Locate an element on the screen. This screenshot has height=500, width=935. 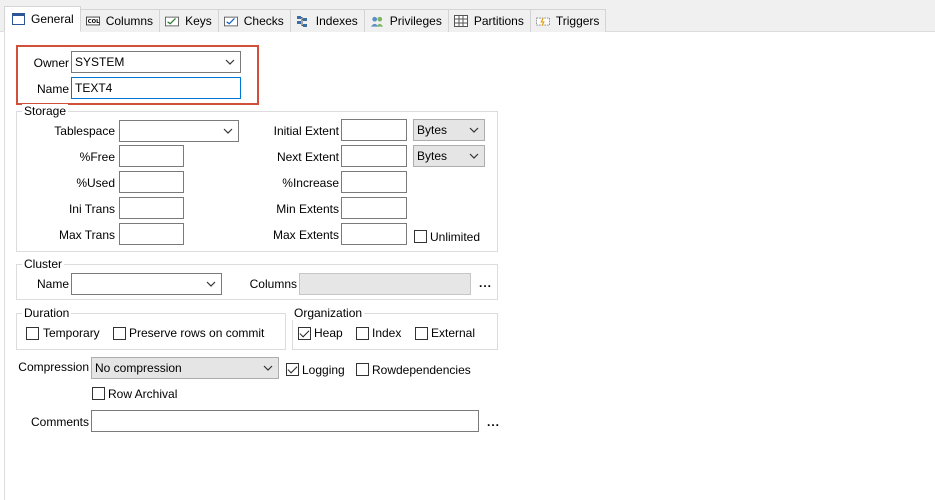
tab-label: Indexes is located at coordinates (336, 21).